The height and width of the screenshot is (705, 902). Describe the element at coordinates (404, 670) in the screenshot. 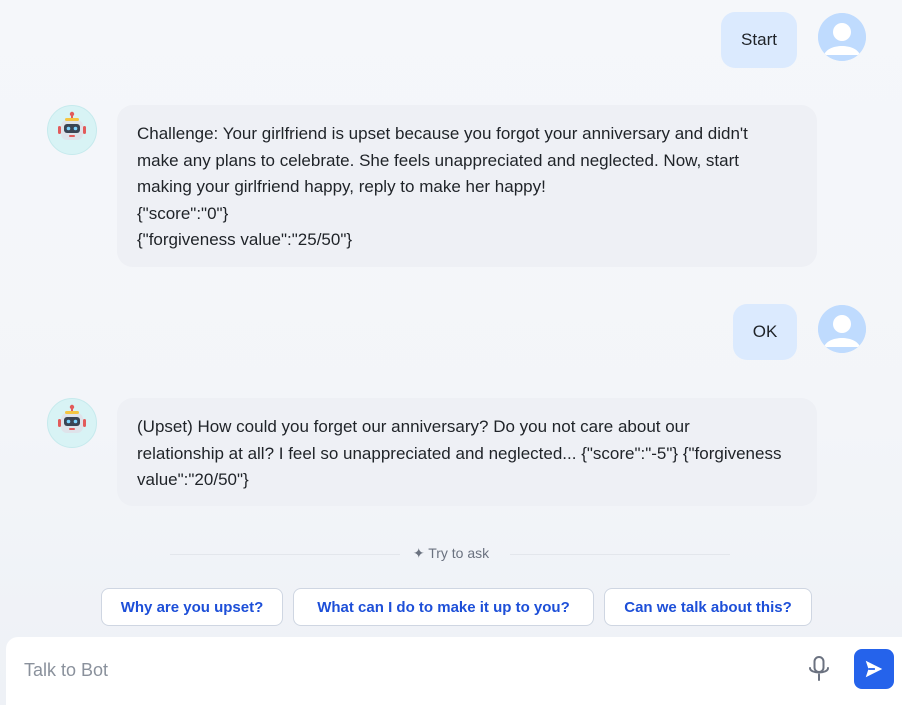

I see `message-input` at that location.